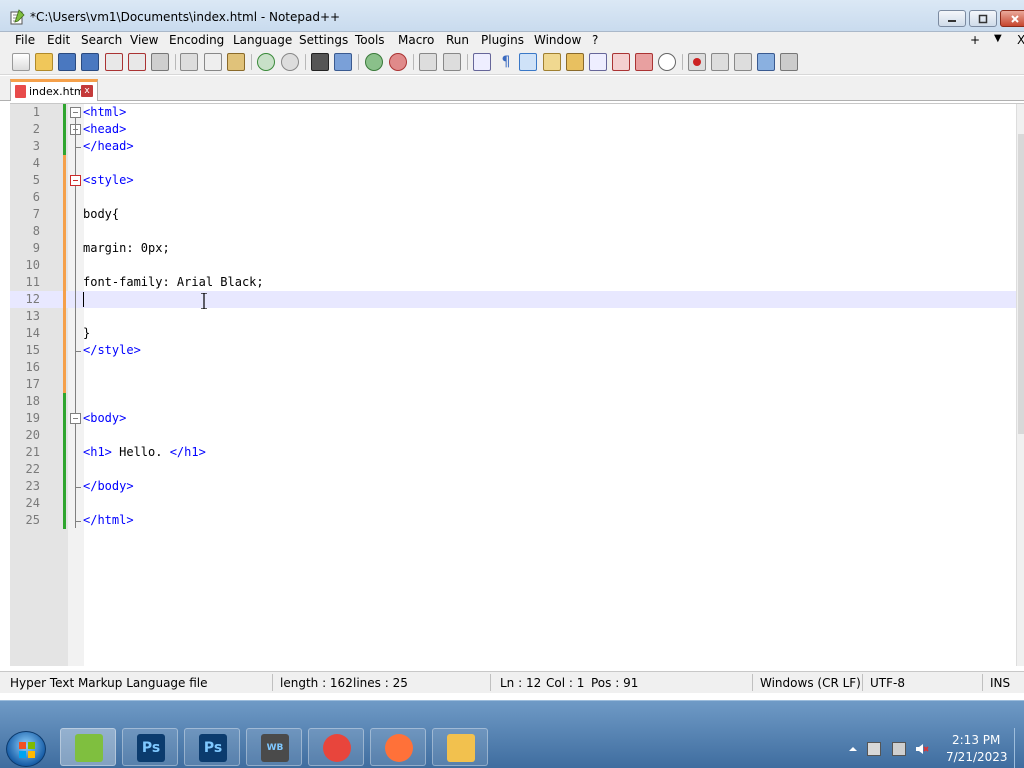 The image size is (1024, 768). Describe the element at coordinates (528, 62) in the screenshot. I see `indent-guide-icon` at that location.